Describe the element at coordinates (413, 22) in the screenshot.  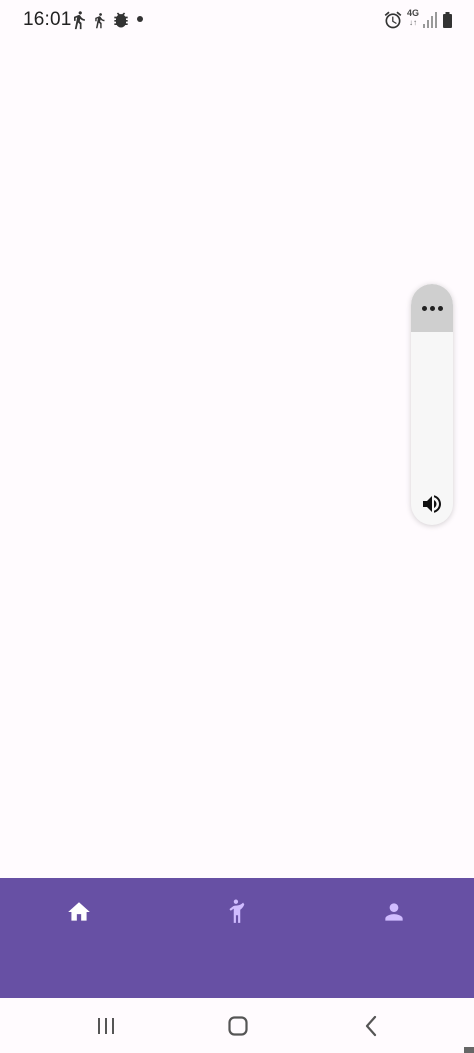
I see `network-activity-arrows: ↓↑` at that location.